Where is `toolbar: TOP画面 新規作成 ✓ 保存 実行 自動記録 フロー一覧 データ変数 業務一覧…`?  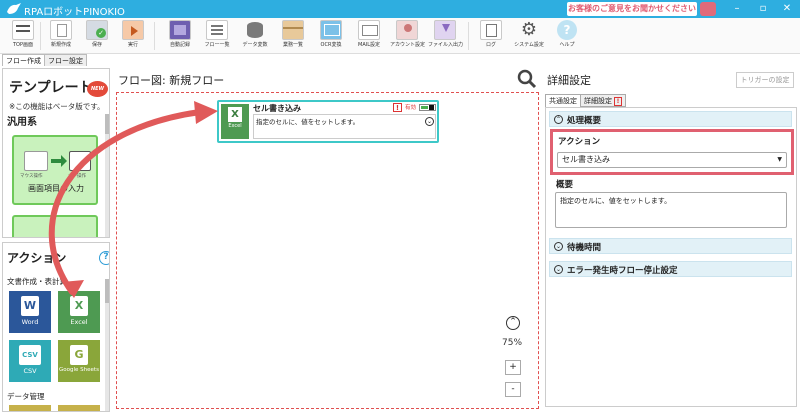 toolbar: TOP画面 新規作成 ✓ 保存 実行 自動記録 フロー一覧 データ変数 業務一覧… is located at coordinates (400, 36).